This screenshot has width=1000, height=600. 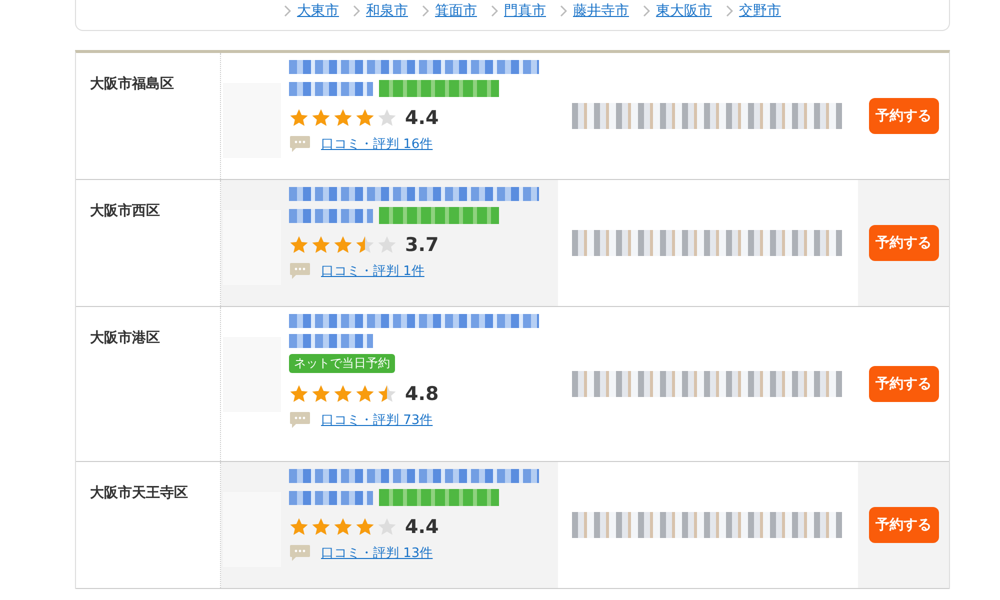 I want to click on same-day-badge: ネットで当日予約, so click(x=342, y=363).